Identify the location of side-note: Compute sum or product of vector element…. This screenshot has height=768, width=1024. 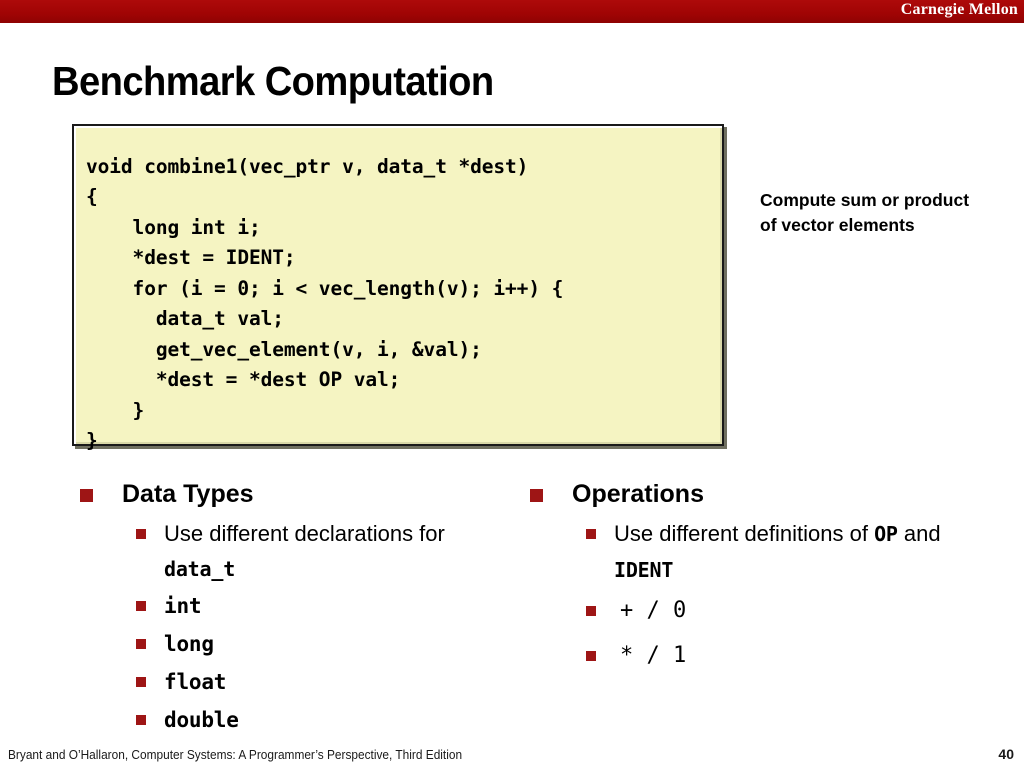
(865, 212).